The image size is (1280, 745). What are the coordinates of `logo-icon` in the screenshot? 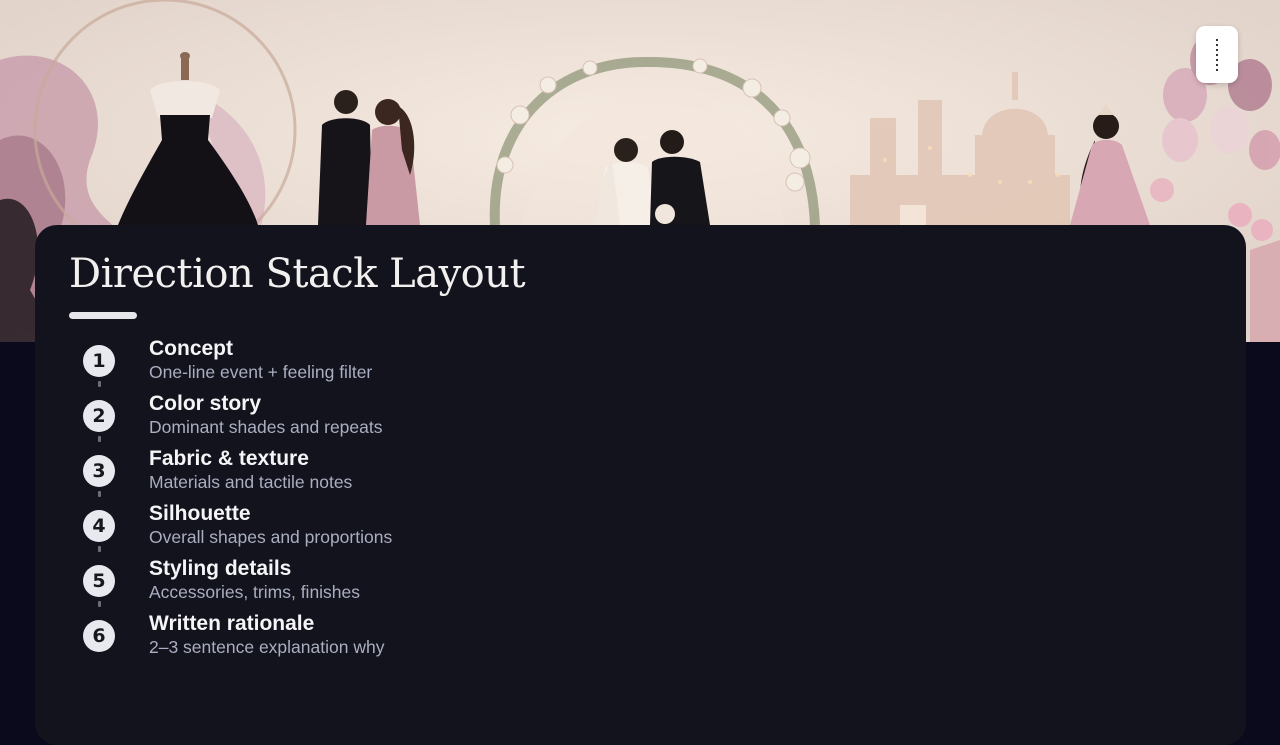 It's located at (1217, 55).